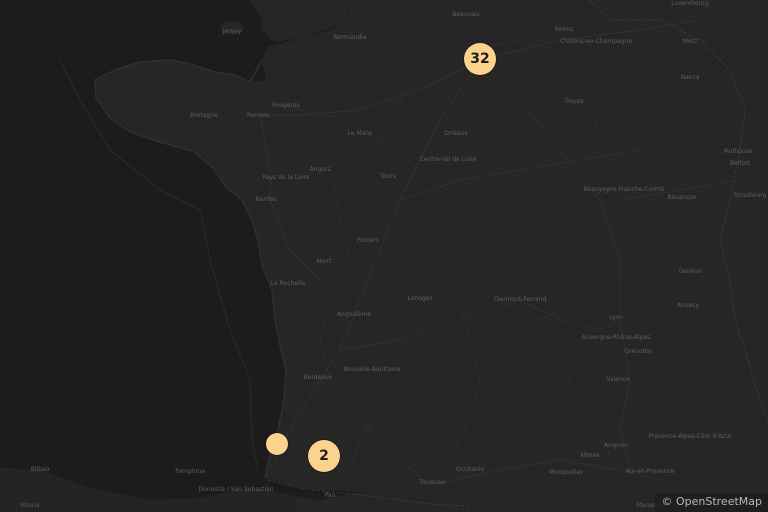  What do you see at coordinates (277, 444) in the screenshot?
I see `marker-biarritz-area` at bounding box center [277, 444].